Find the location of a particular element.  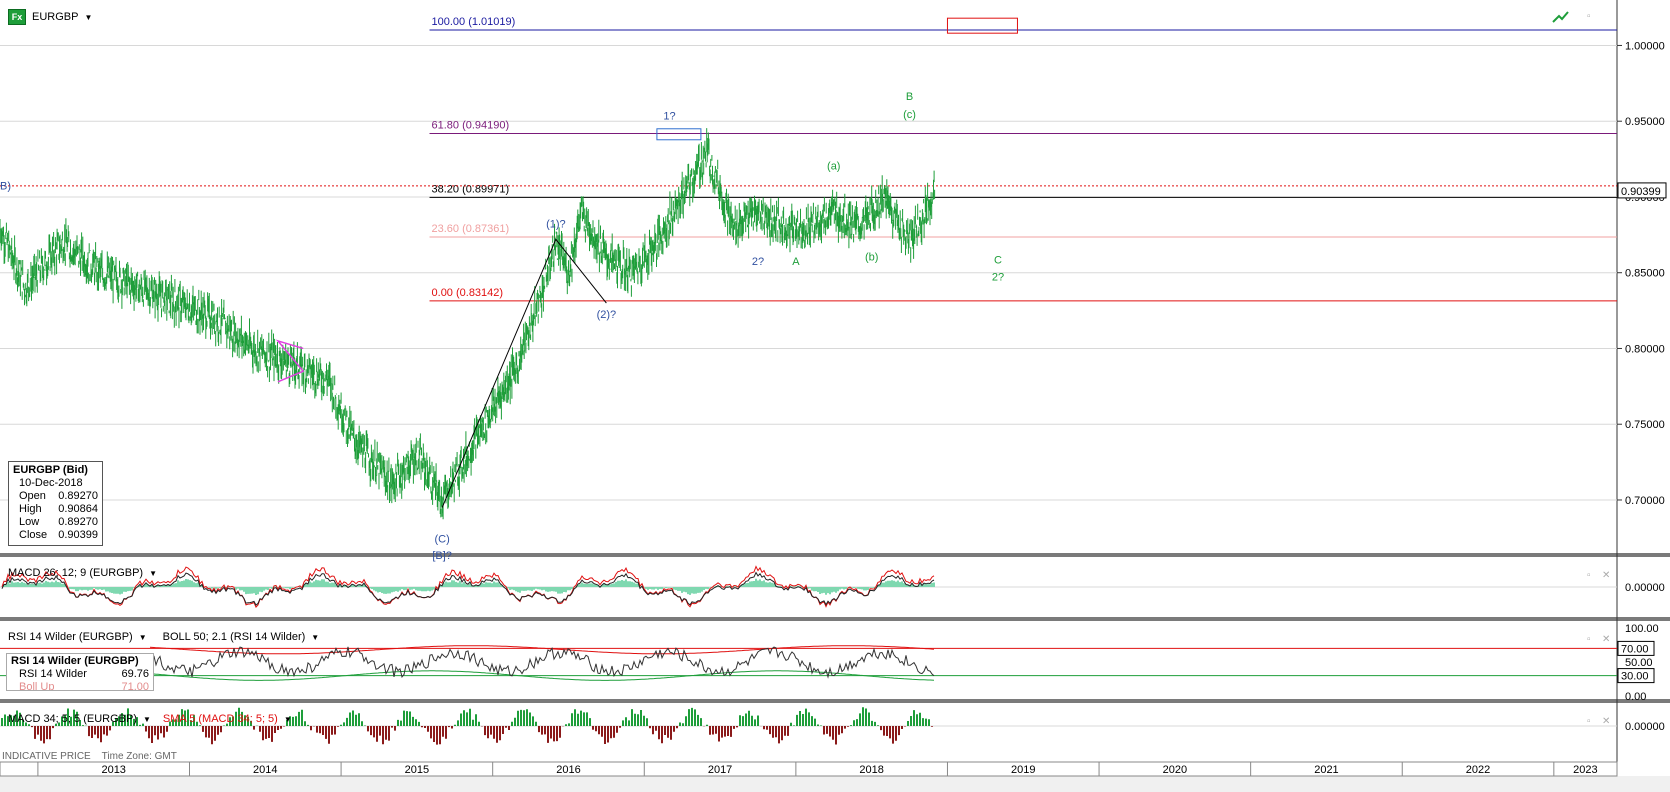

wave-label: (2)? is located at coordinates (607, 315).